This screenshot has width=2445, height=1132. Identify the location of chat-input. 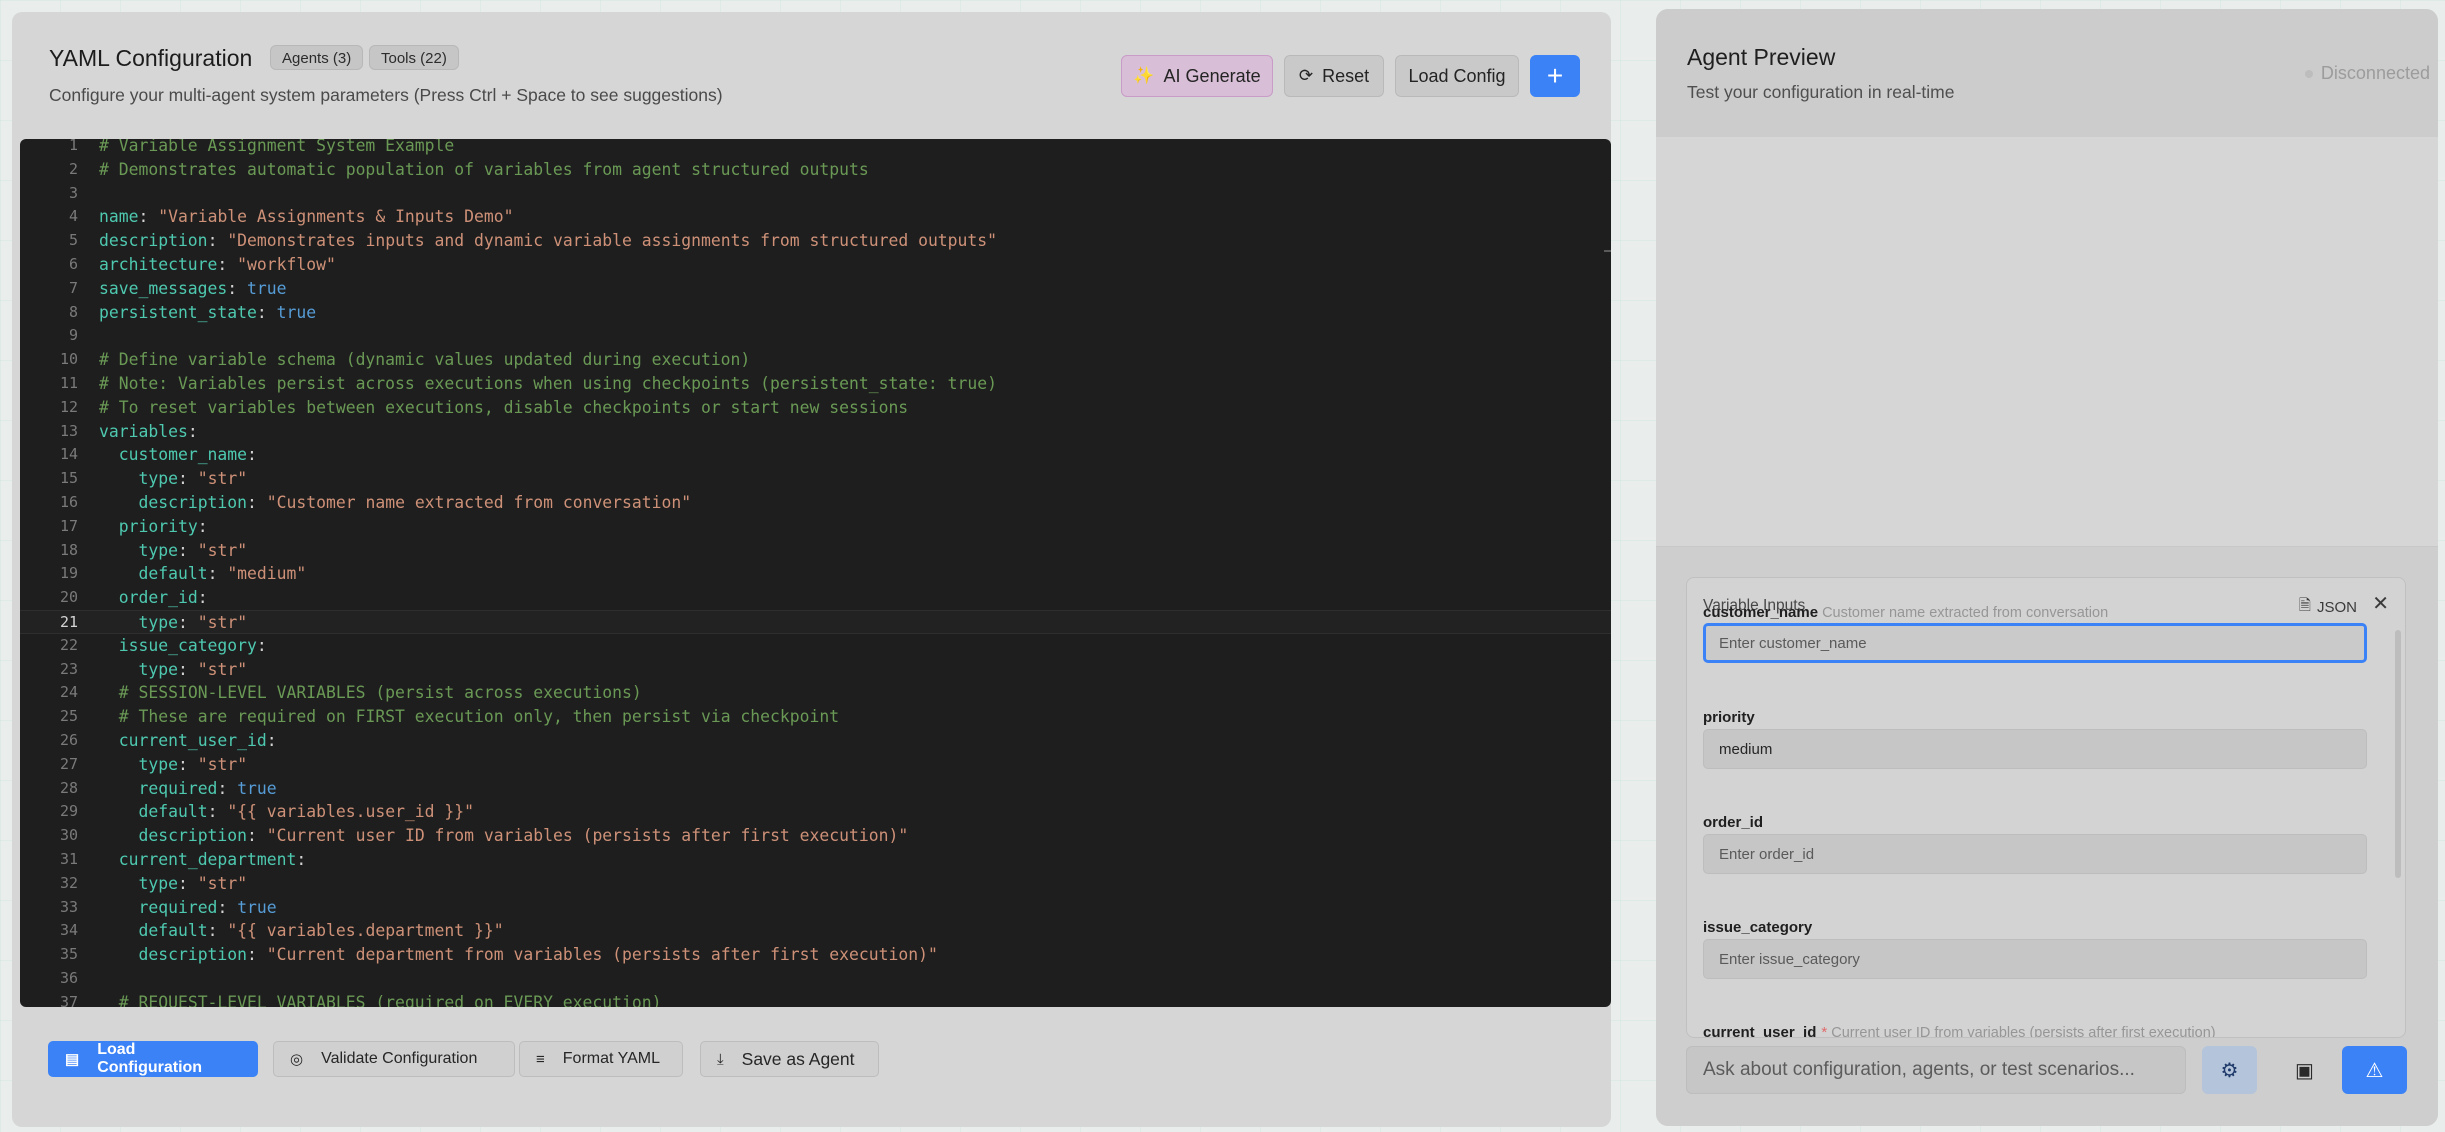
(1936, 1070).